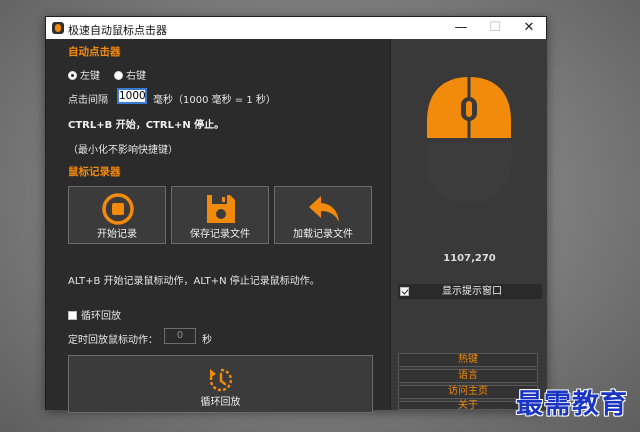  I want to click on replay-icon, so click(221, 380).